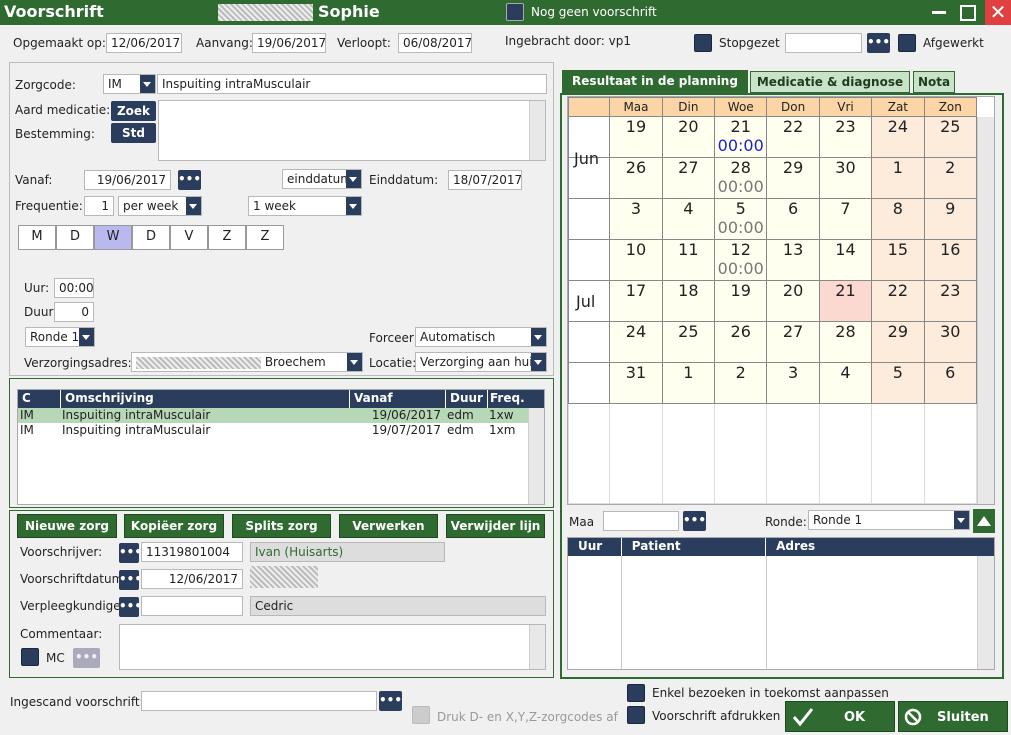 This screenshot has width=1011, height=735. I want to click on tab-resultaat: Resultaat in de planning, so click(655, 82).